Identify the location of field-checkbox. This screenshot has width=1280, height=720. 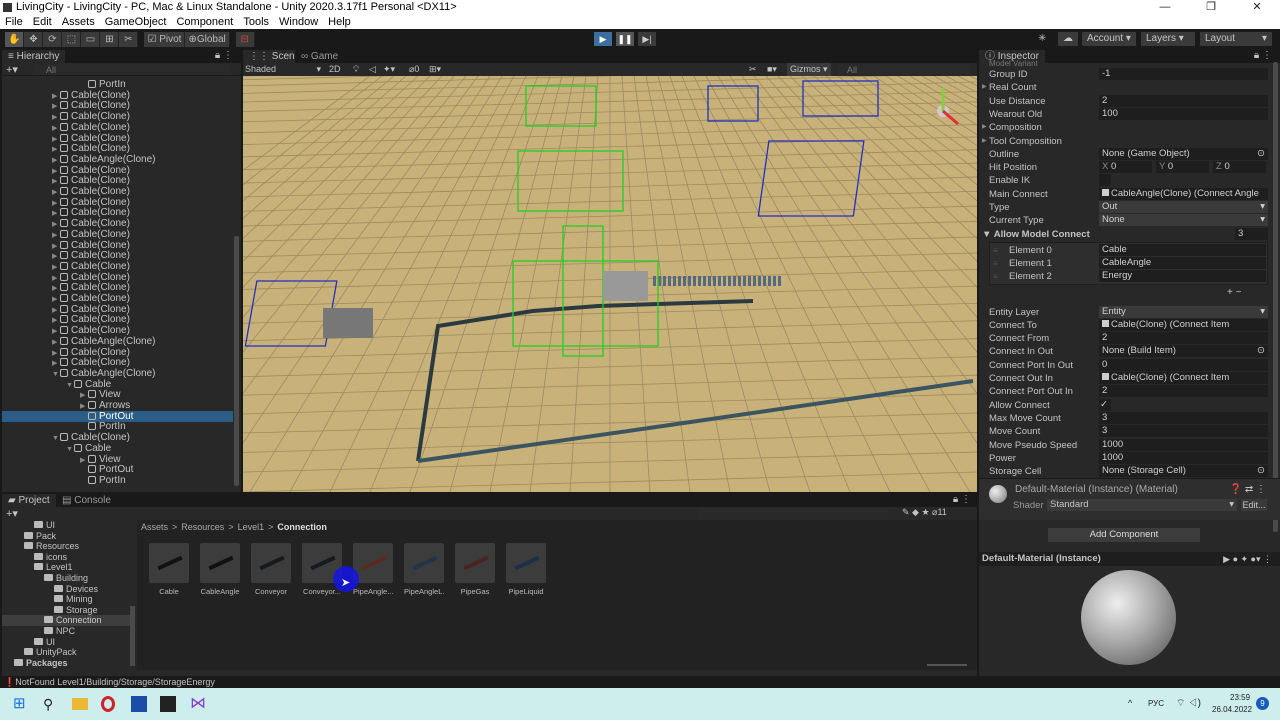
(1105, 180).